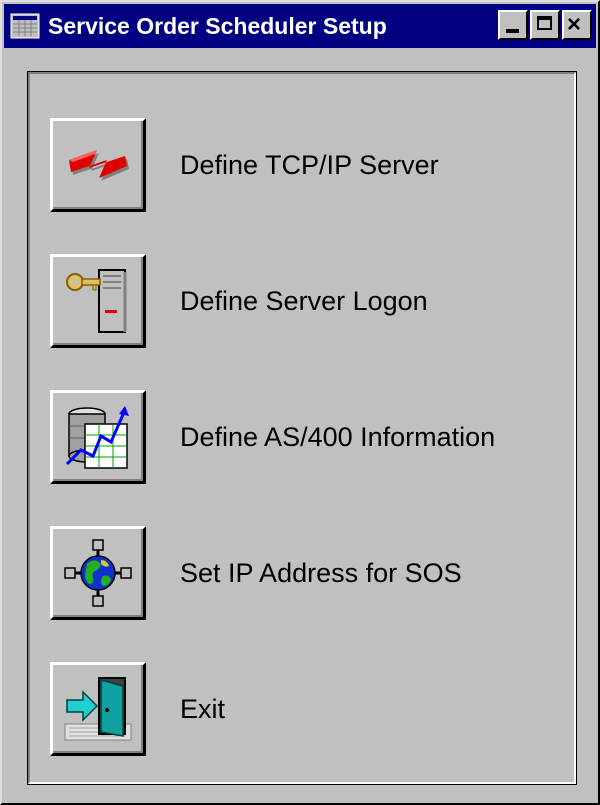 The height and width of the screenshot is (805, 600). What do you see at coordinates (337, 437) in the screenshot?
I see `menu-item-label: Define AS/400 Information` at bounding box center [337, 437].